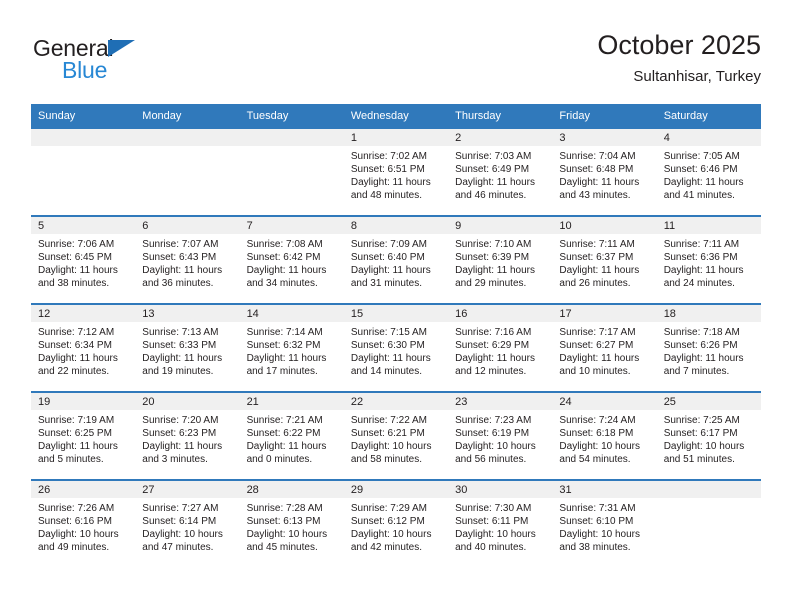 The width and height of the screenshot is (792, 612). Describe the element at coordinates (697, 76) in the screenshot. I see `page-subtitle: Sultanhisar, Turkey` at that location.